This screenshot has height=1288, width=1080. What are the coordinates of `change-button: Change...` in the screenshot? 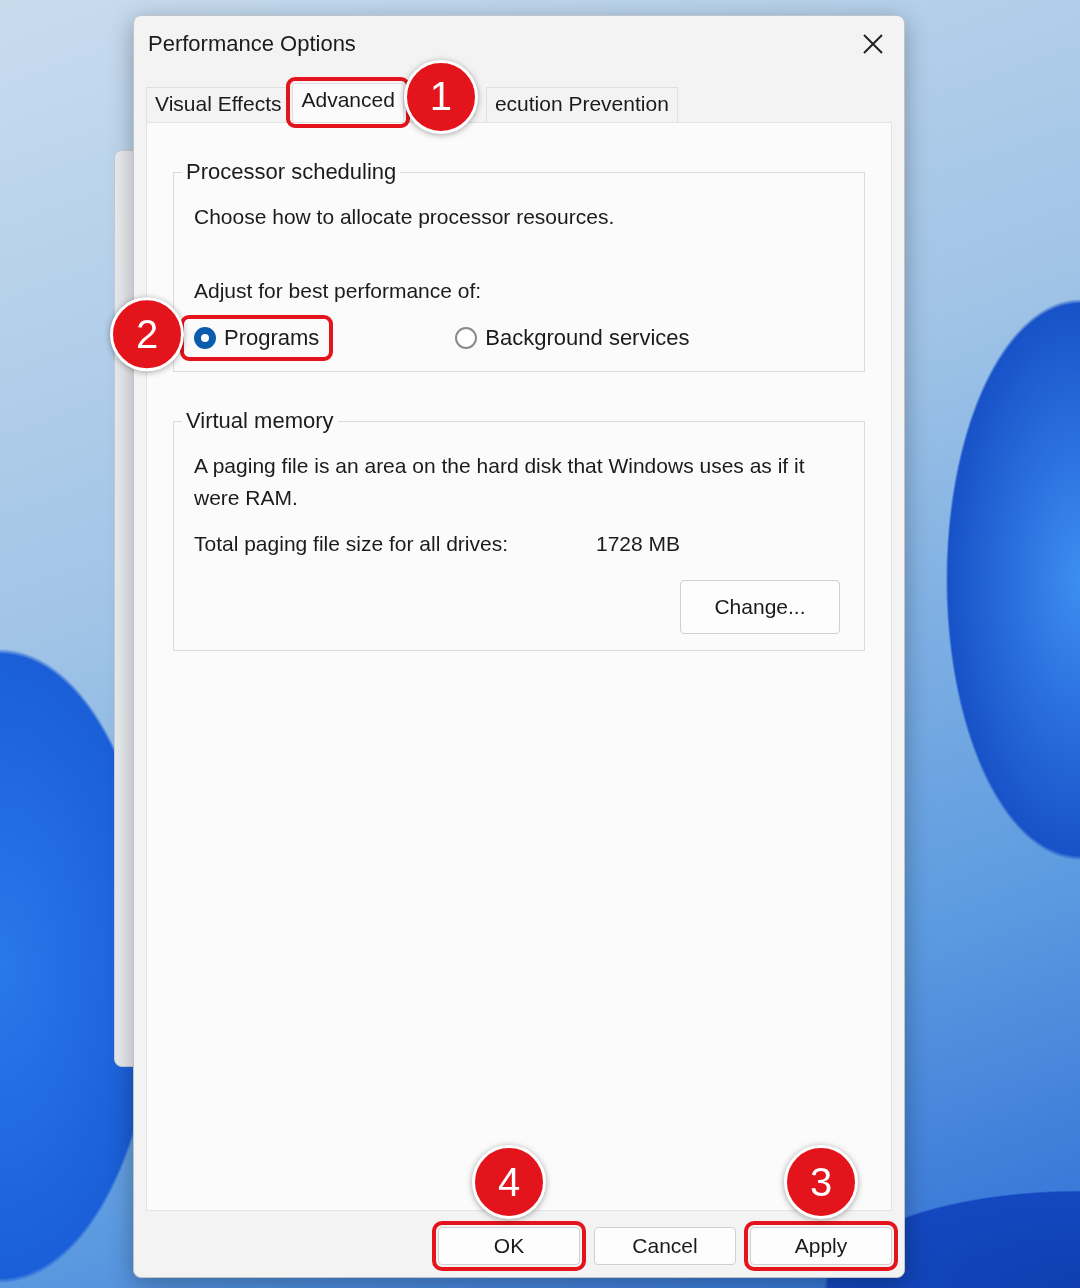 It's located at (760, 607).